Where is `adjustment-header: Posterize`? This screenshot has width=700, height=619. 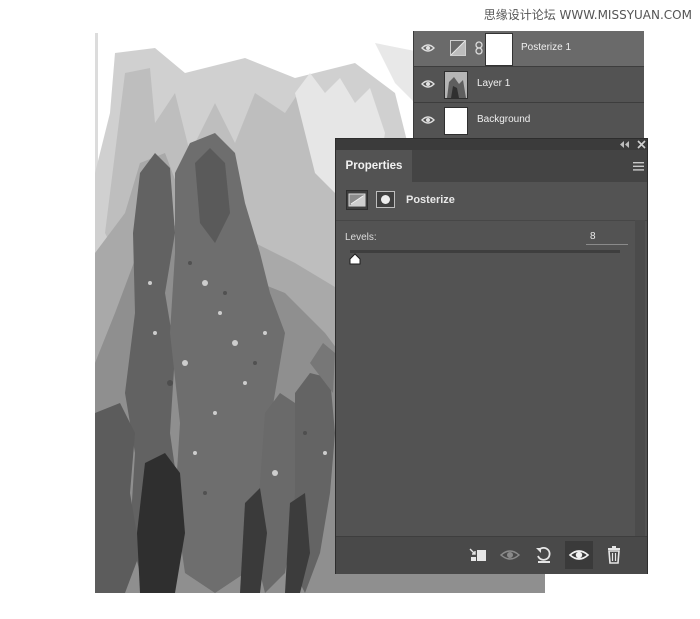
adjustment-header: Posterize is located at coordinates (491, 201).